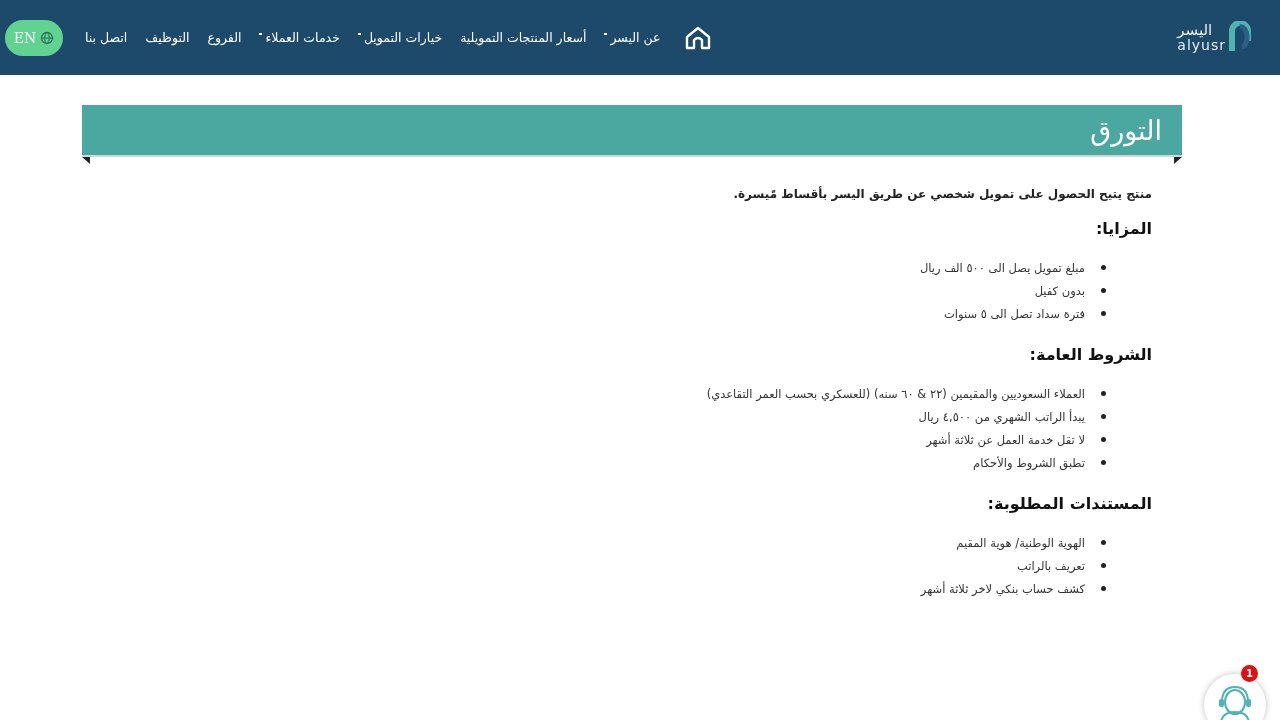  I want to click on list-item-text: تعريف بالراتب, so click(1050, 565).